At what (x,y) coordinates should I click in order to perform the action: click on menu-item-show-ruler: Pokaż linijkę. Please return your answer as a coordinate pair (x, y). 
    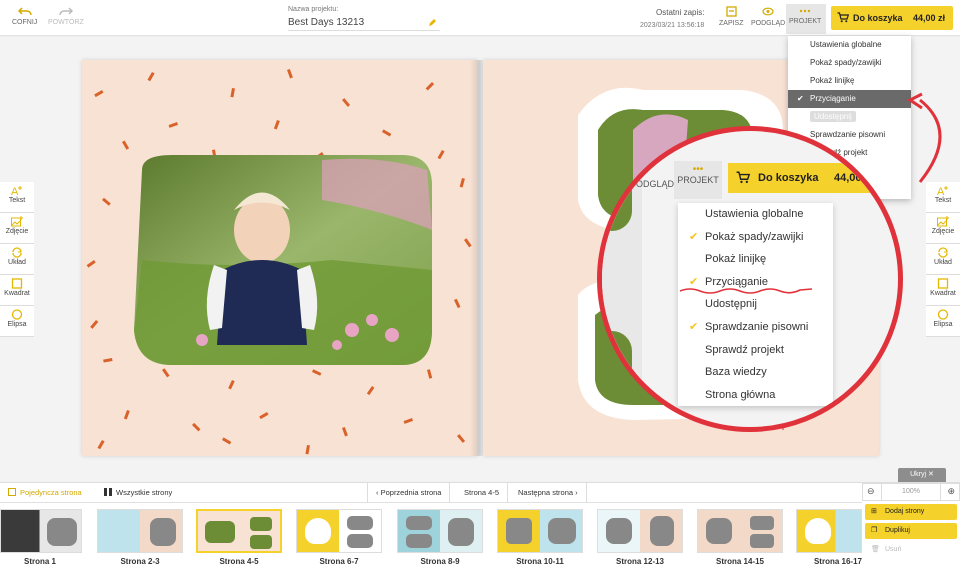
    Looking at the image, I should click on (849, 81).